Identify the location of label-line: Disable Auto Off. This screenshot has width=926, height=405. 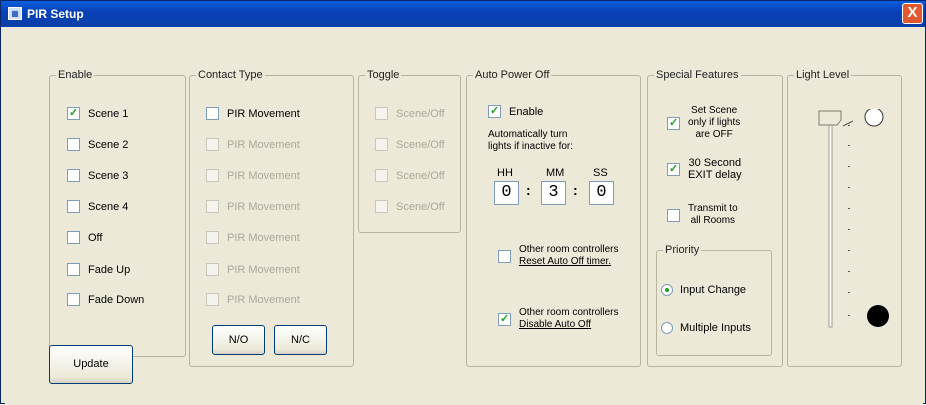
(555, 324).